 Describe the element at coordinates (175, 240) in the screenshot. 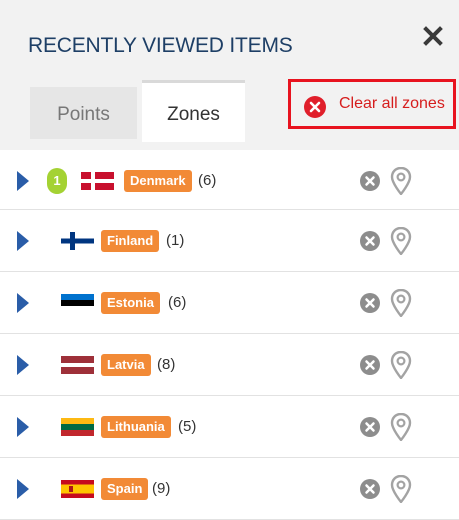

I see `zone-count: (1)` at that location.